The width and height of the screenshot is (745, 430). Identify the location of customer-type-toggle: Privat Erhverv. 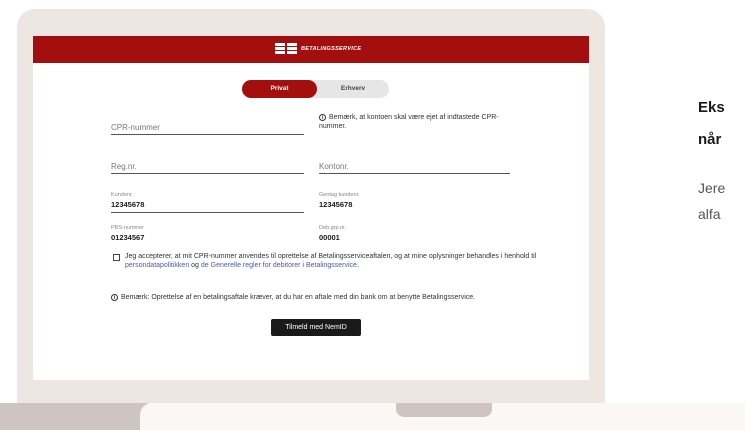
(315, 89).